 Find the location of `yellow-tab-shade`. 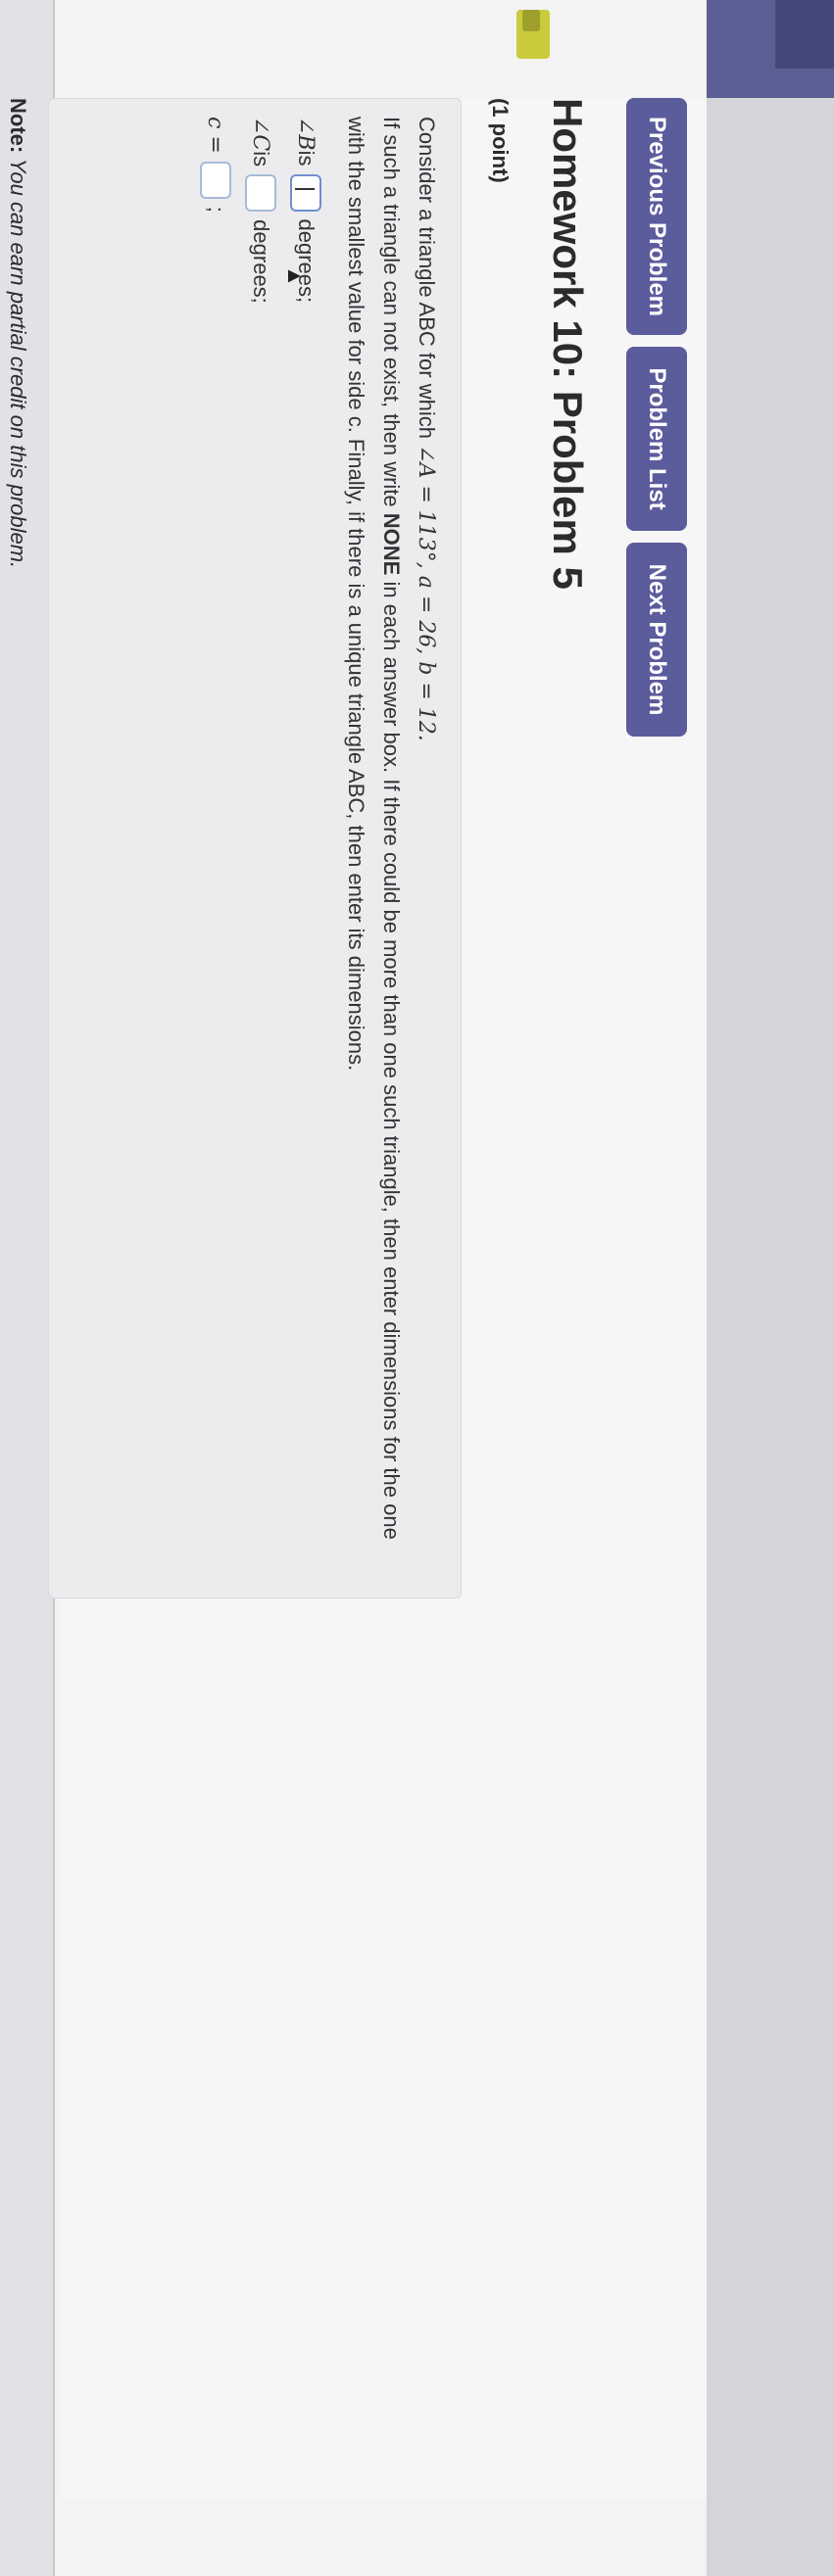

yellow-tab-shade is located at coordinates (531, 20).